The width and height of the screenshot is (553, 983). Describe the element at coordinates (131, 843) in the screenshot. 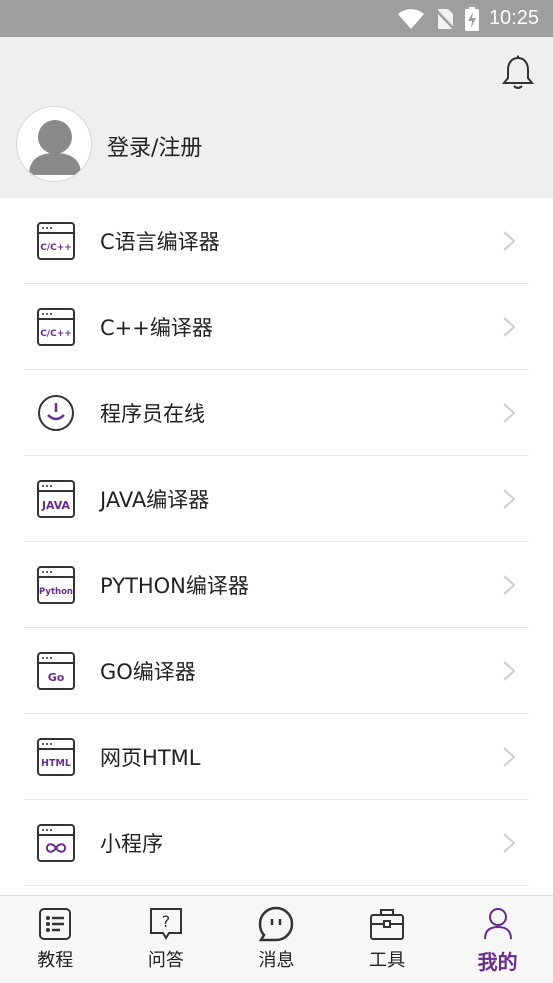

I see `menu-item-label: 小程序` at that location.